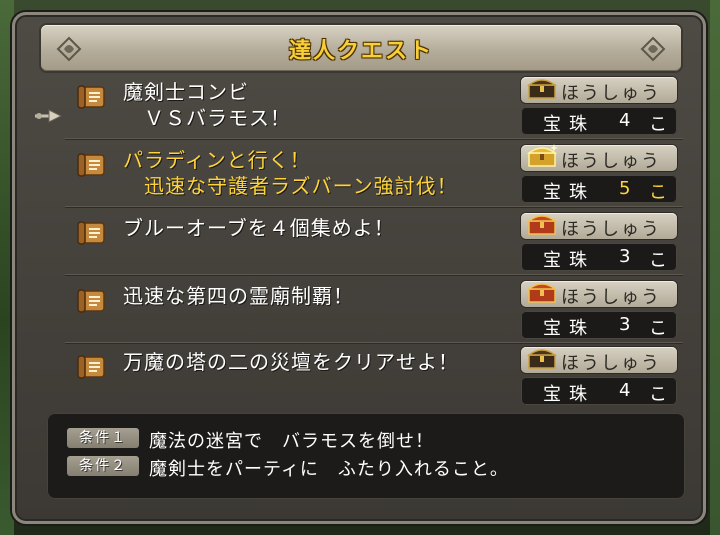  Describe the element at coordinates (291, 441) in the screenshot. I see `condition-text: 魔法の迷宮で バラモスを倒せ！` at that location.